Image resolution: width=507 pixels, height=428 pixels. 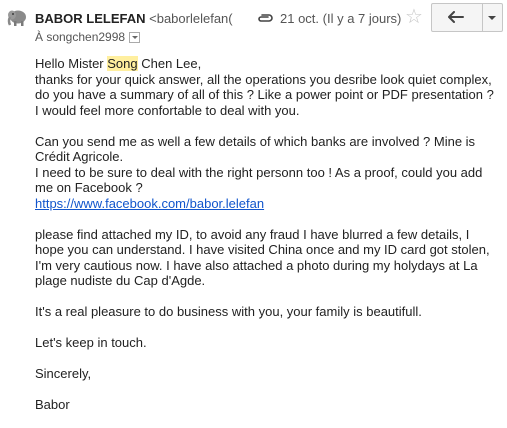 I want to click on highlighted-name: Song, so click(x=122, y=63).